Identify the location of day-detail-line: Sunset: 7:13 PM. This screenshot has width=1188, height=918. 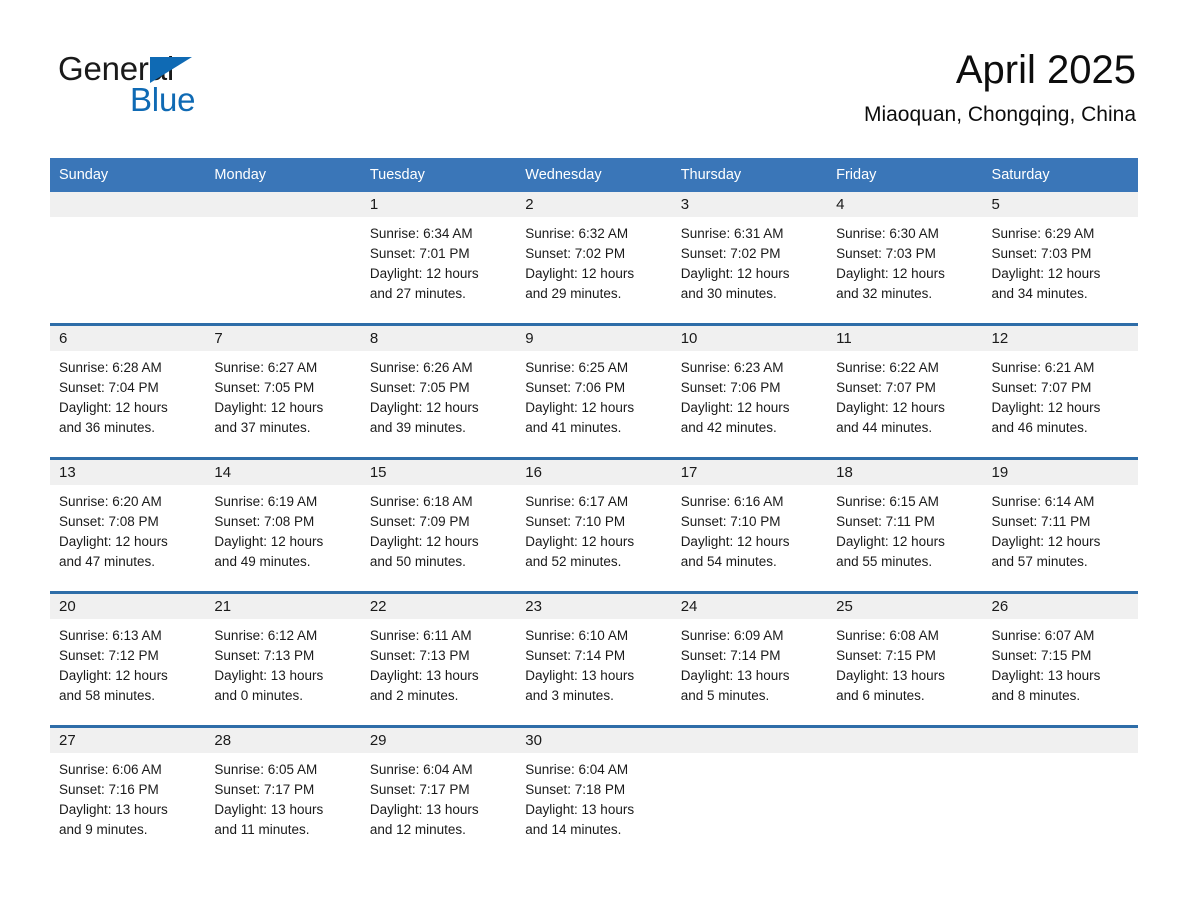
(419, 655).